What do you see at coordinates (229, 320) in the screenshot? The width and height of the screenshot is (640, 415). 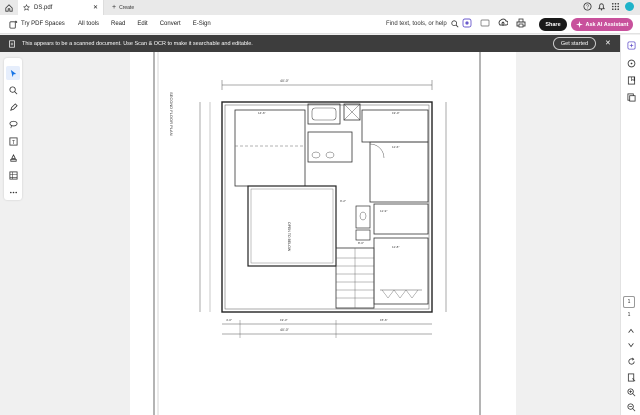 I see `dim-bottom-small: 4'-0"` at bounding box center [229, 320].